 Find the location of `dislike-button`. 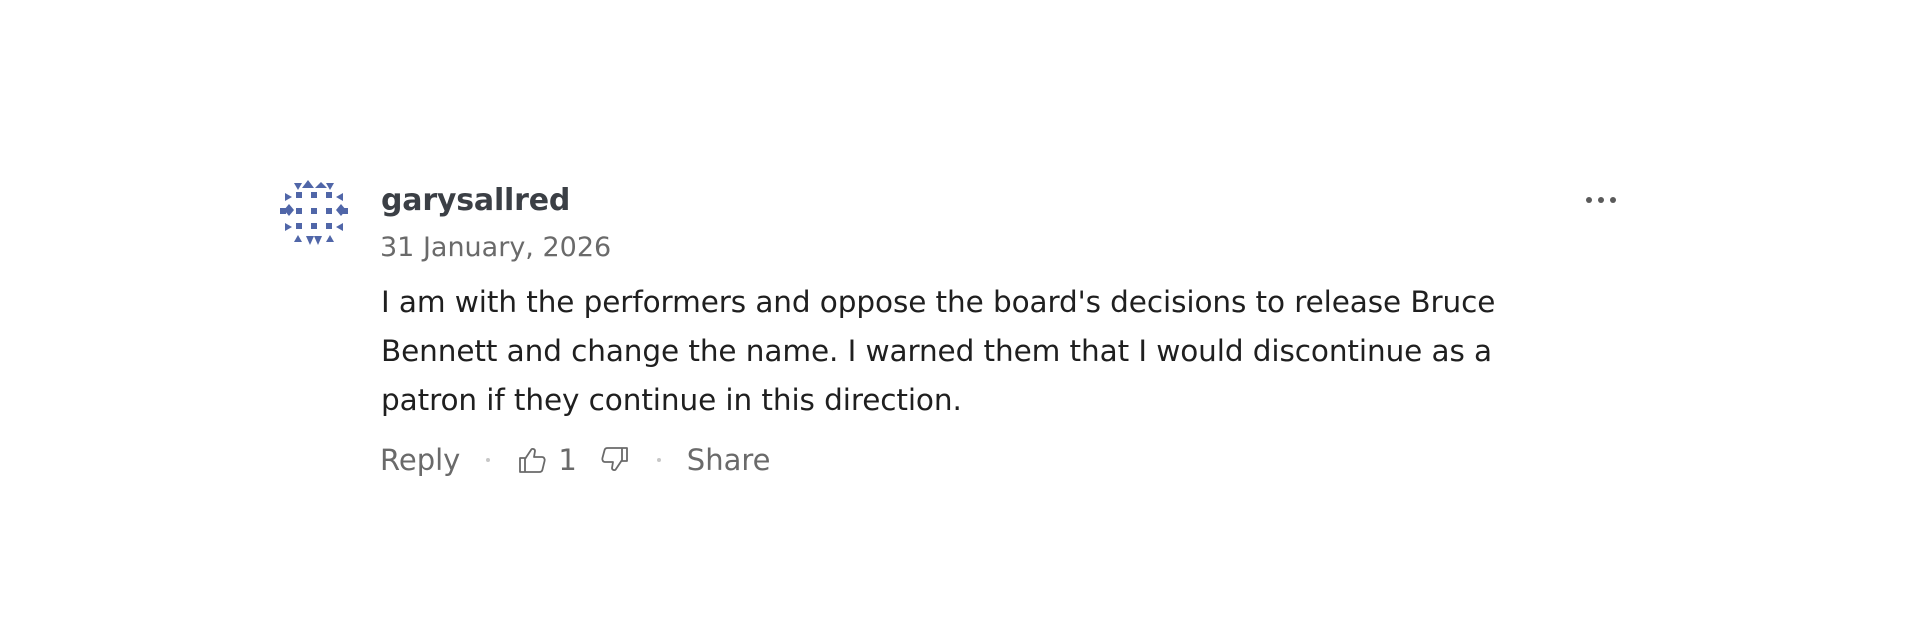

dislike-button is located at coordinates (615, 460).